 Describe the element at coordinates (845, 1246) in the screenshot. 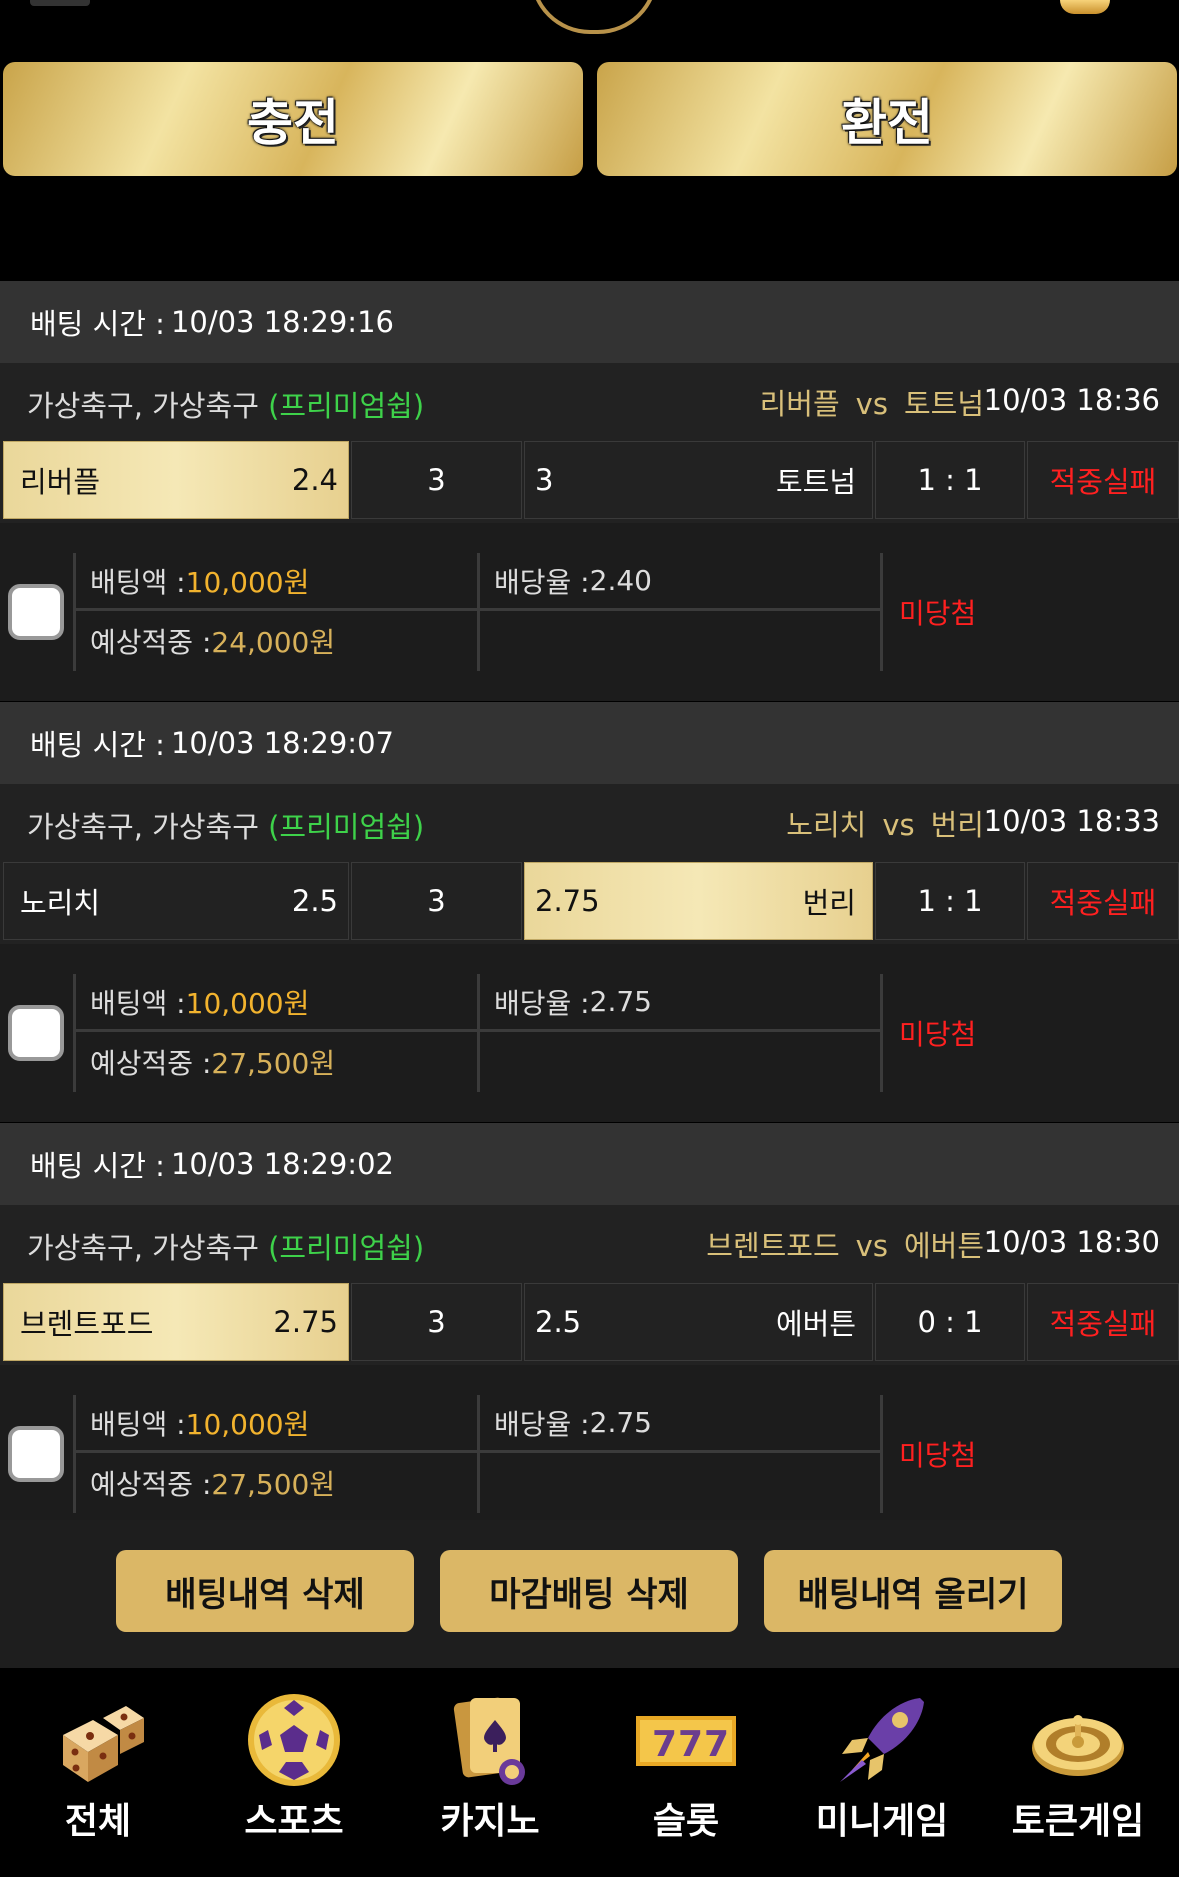

I see `match-teams: 브렌트포드 vs 에버튼` at that location.